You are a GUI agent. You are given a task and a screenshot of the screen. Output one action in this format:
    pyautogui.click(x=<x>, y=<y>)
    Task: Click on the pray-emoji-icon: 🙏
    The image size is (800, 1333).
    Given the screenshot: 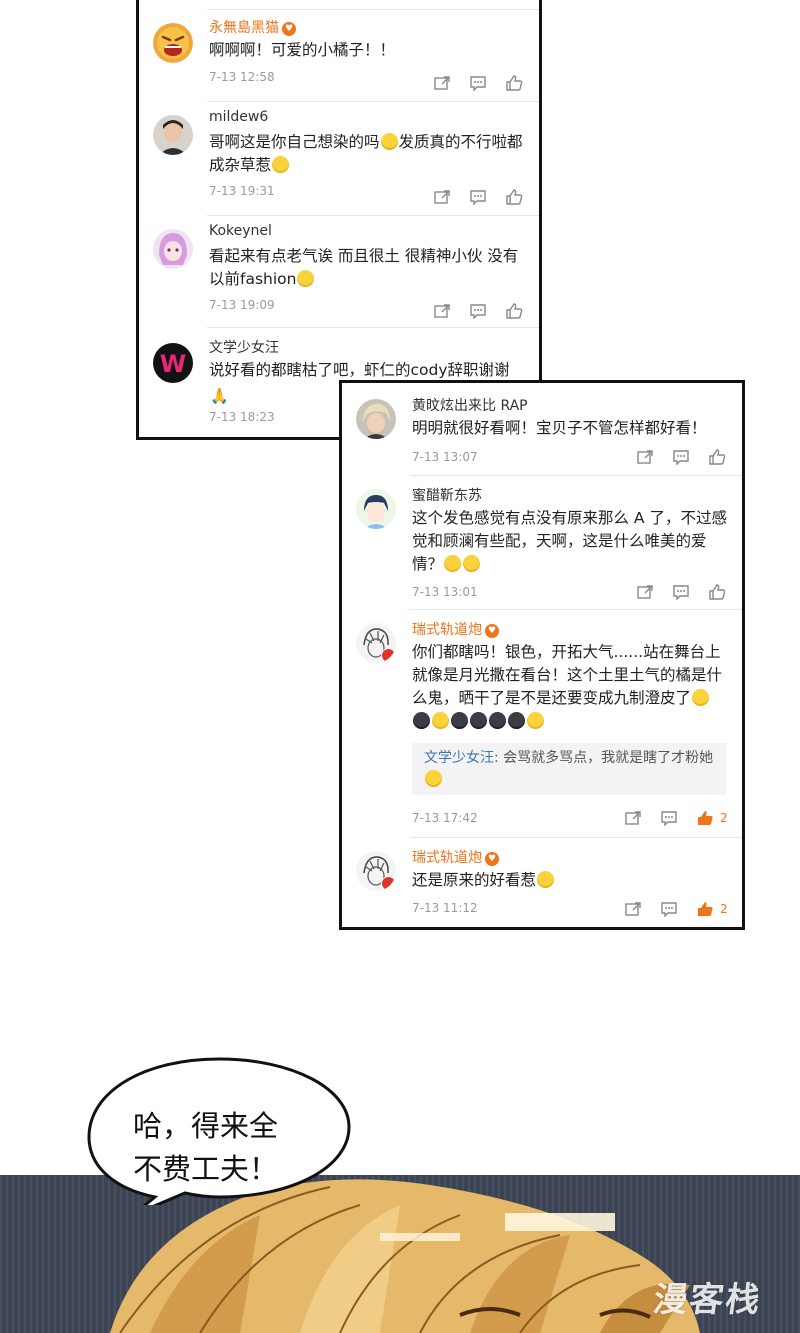 What is the action you would take?
    pyautogui.click(x=219, y=396)
    